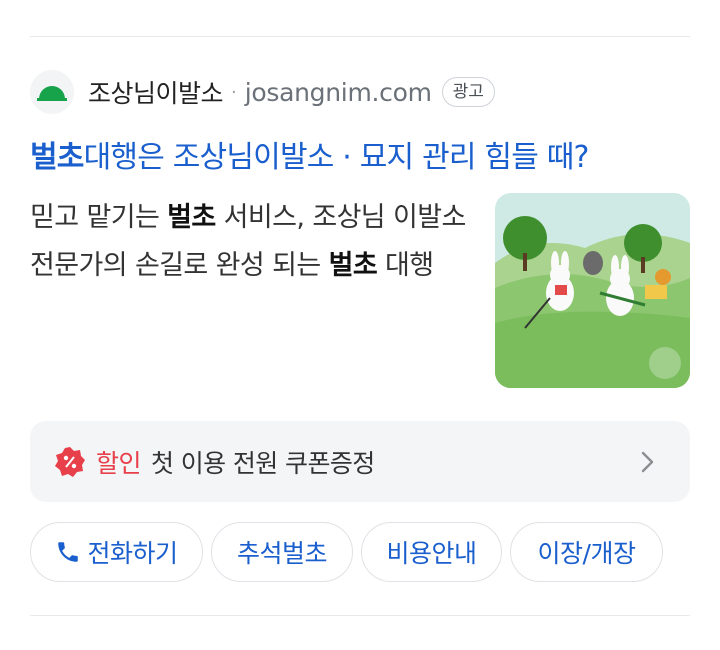 The height and width of the screenshot is (650, 720). Describe the element at coordinates (338, 92) in the screenshot. I see `site-url: josangnim.com` at that location.